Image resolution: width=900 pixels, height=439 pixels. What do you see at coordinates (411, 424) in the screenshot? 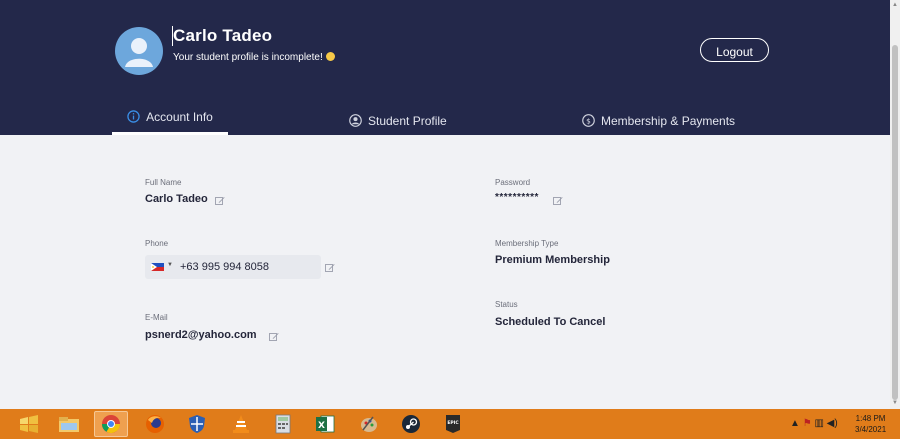
I see `steam-icon` at bounding box center [411, 424].